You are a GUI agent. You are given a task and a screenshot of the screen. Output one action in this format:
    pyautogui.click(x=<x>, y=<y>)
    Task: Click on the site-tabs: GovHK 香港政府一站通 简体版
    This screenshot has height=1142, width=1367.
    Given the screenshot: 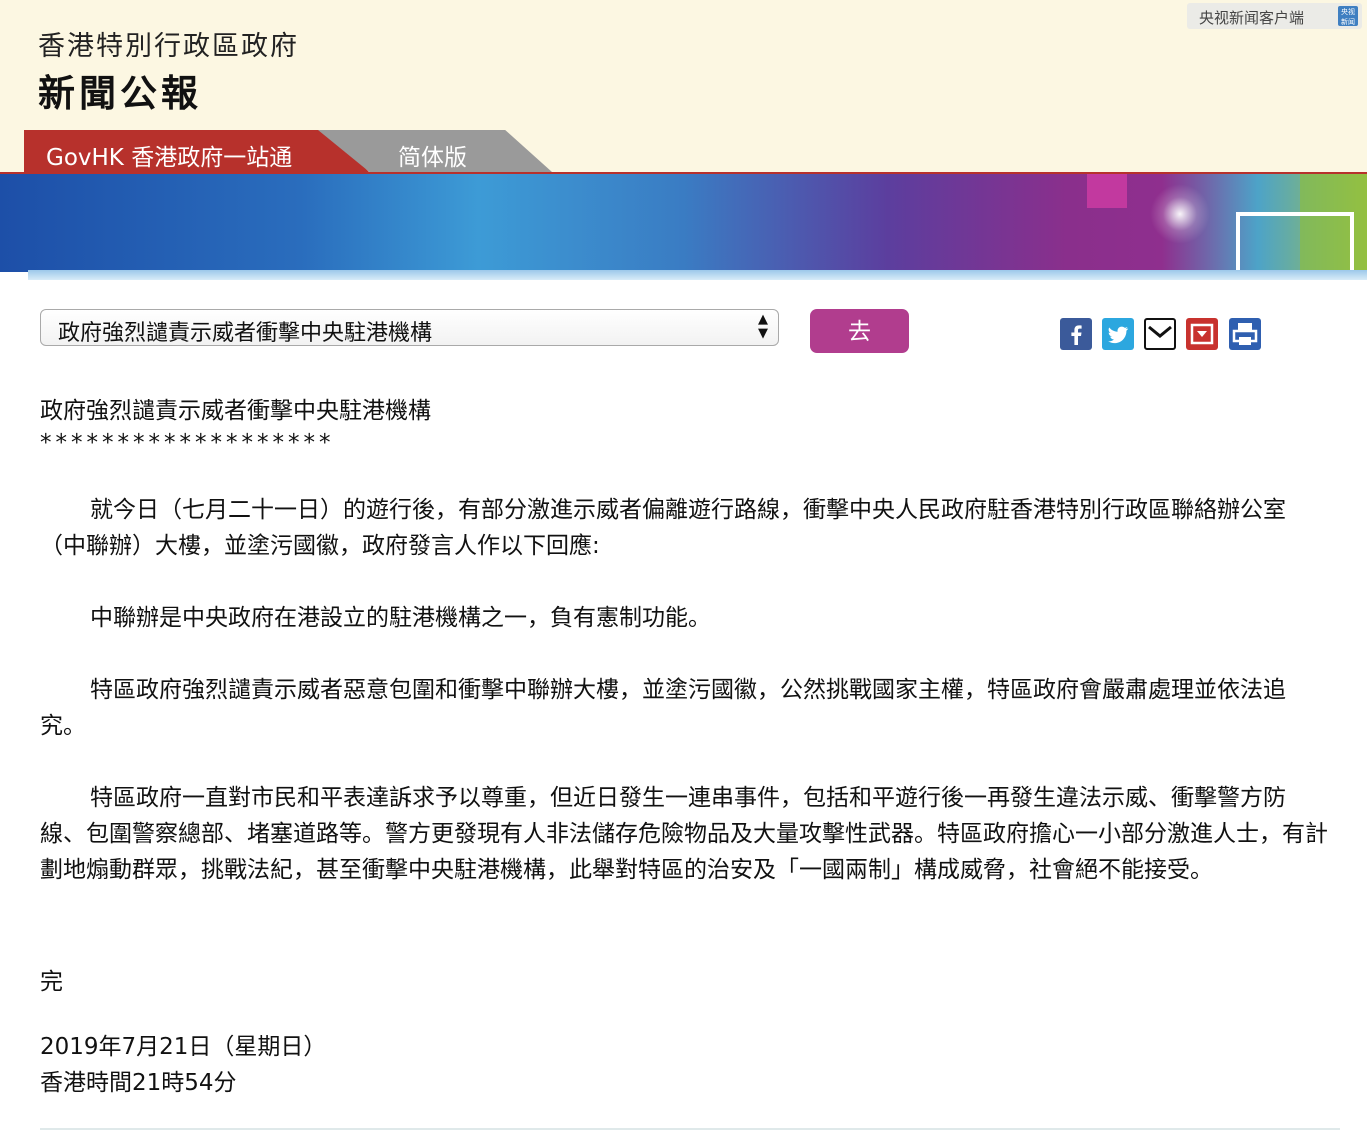 What is the action you would take?
    pyautogui.click(x=683, y=151)
    